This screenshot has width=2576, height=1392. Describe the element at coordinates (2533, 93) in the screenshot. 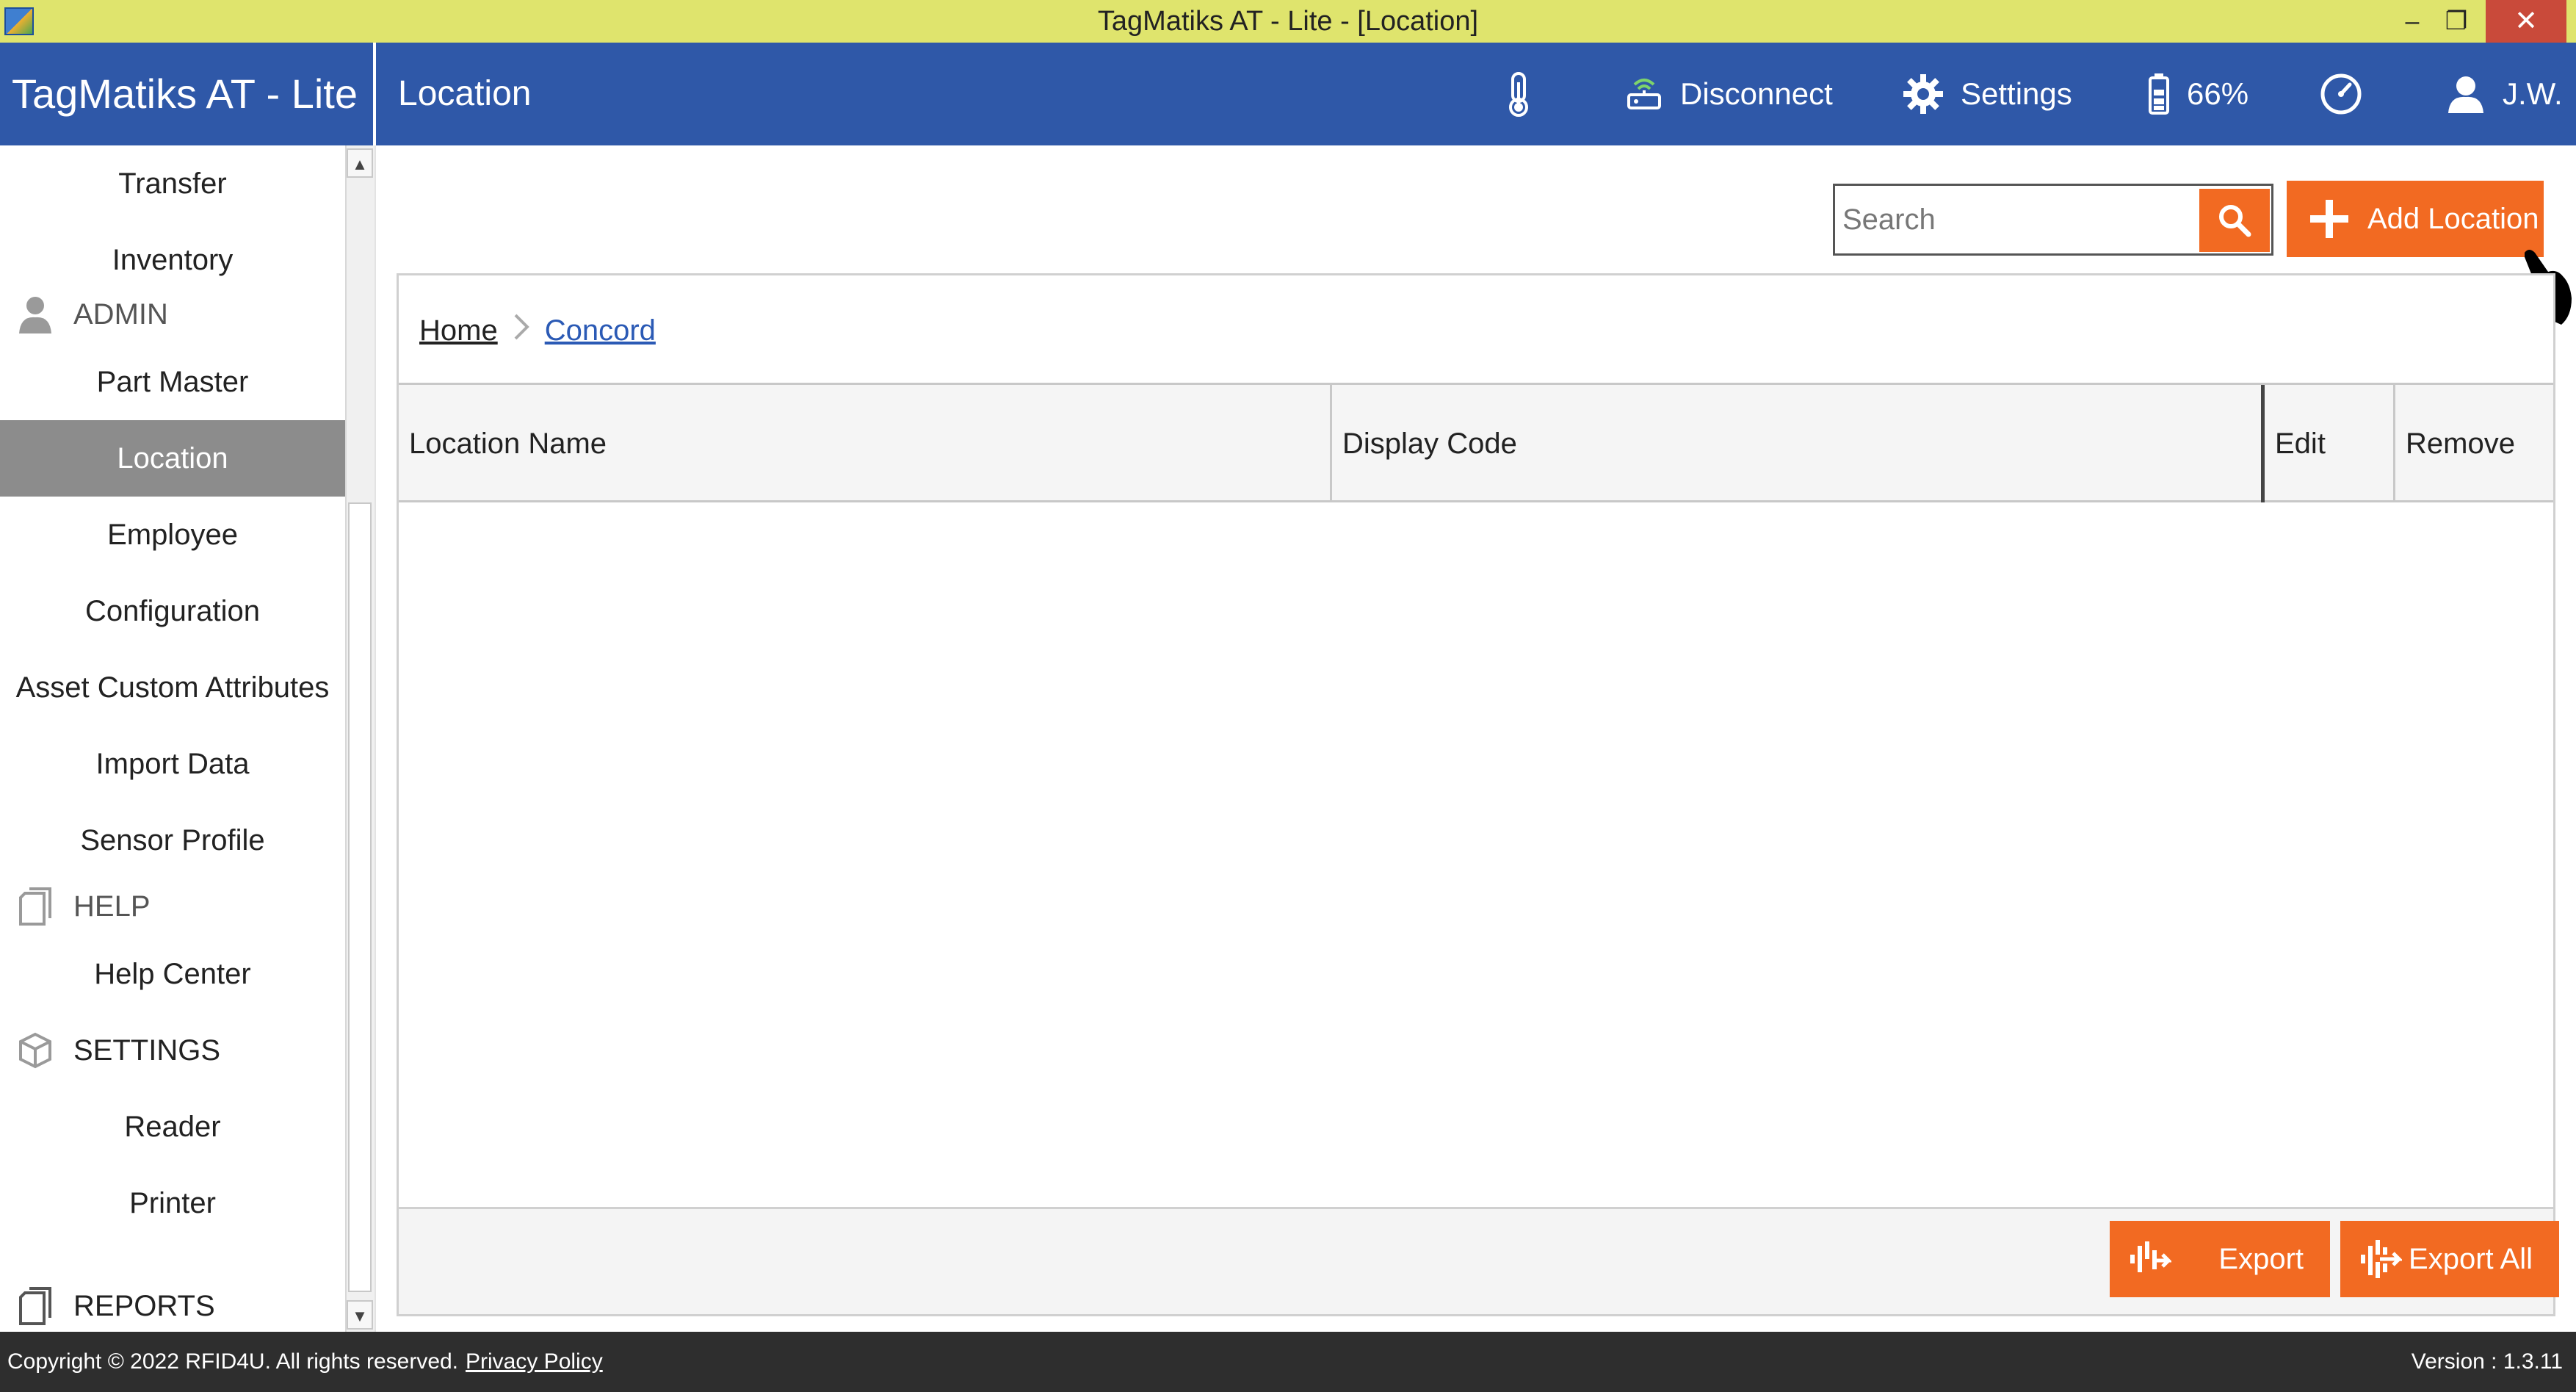

I see `user-initials: J.W.` at that location.